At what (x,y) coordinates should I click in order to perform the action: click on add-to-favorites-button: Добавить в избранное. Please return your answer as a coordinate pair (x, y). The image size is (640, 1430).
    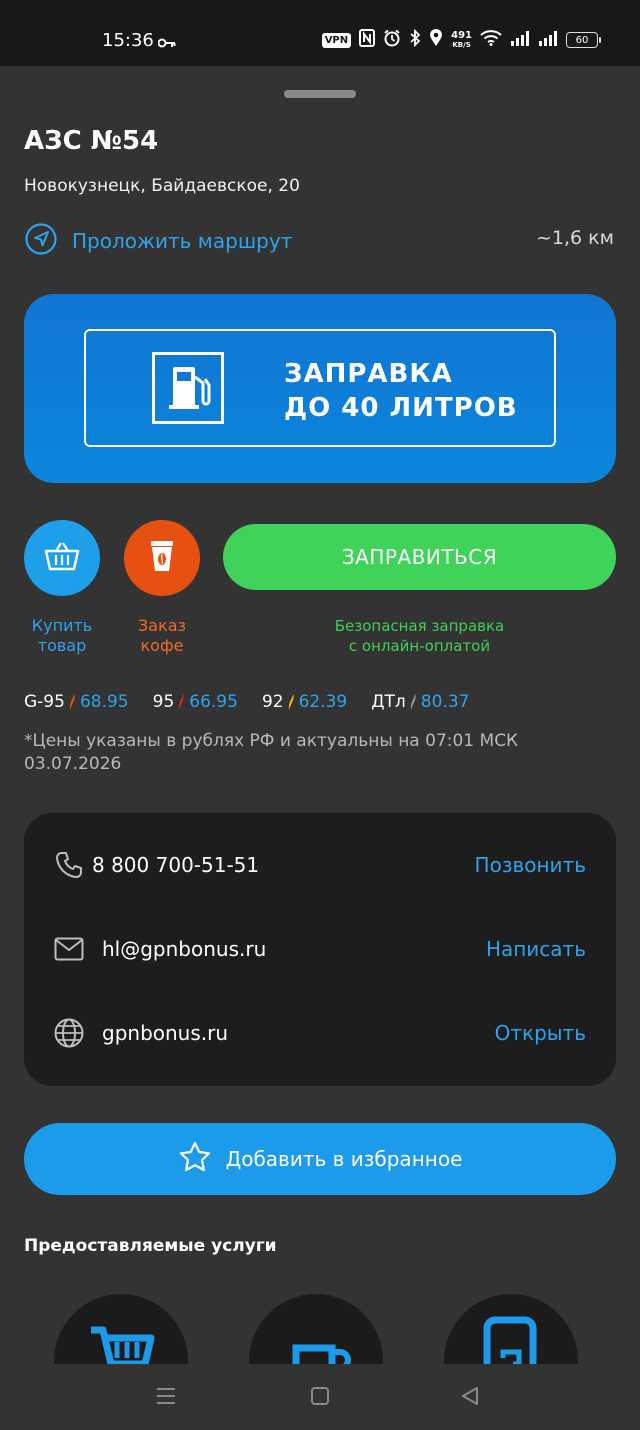
    Looking at the image, I should click on (320, 1159).